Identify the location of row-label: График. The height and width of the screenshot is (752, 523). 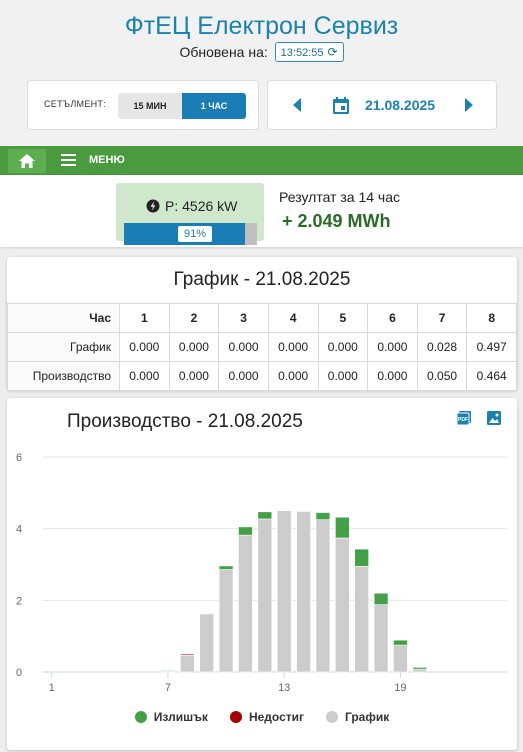
(63, 347).